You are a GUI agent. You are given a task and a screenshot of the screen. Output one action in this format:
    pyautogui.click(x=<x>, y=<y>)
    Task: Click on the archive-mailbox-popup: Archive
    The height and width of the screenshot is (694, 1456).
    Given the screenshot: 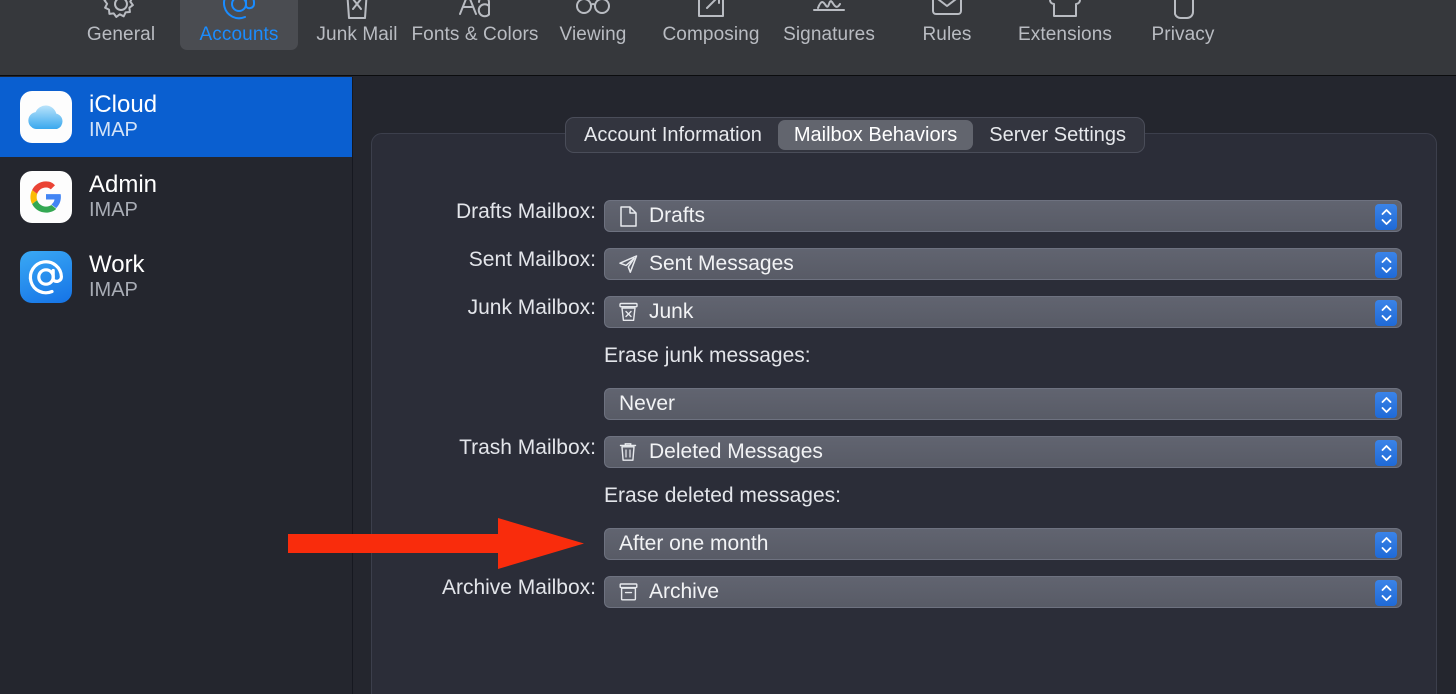 What is the action you would take?
    pyautogui.click(x=1003, y=592)
    